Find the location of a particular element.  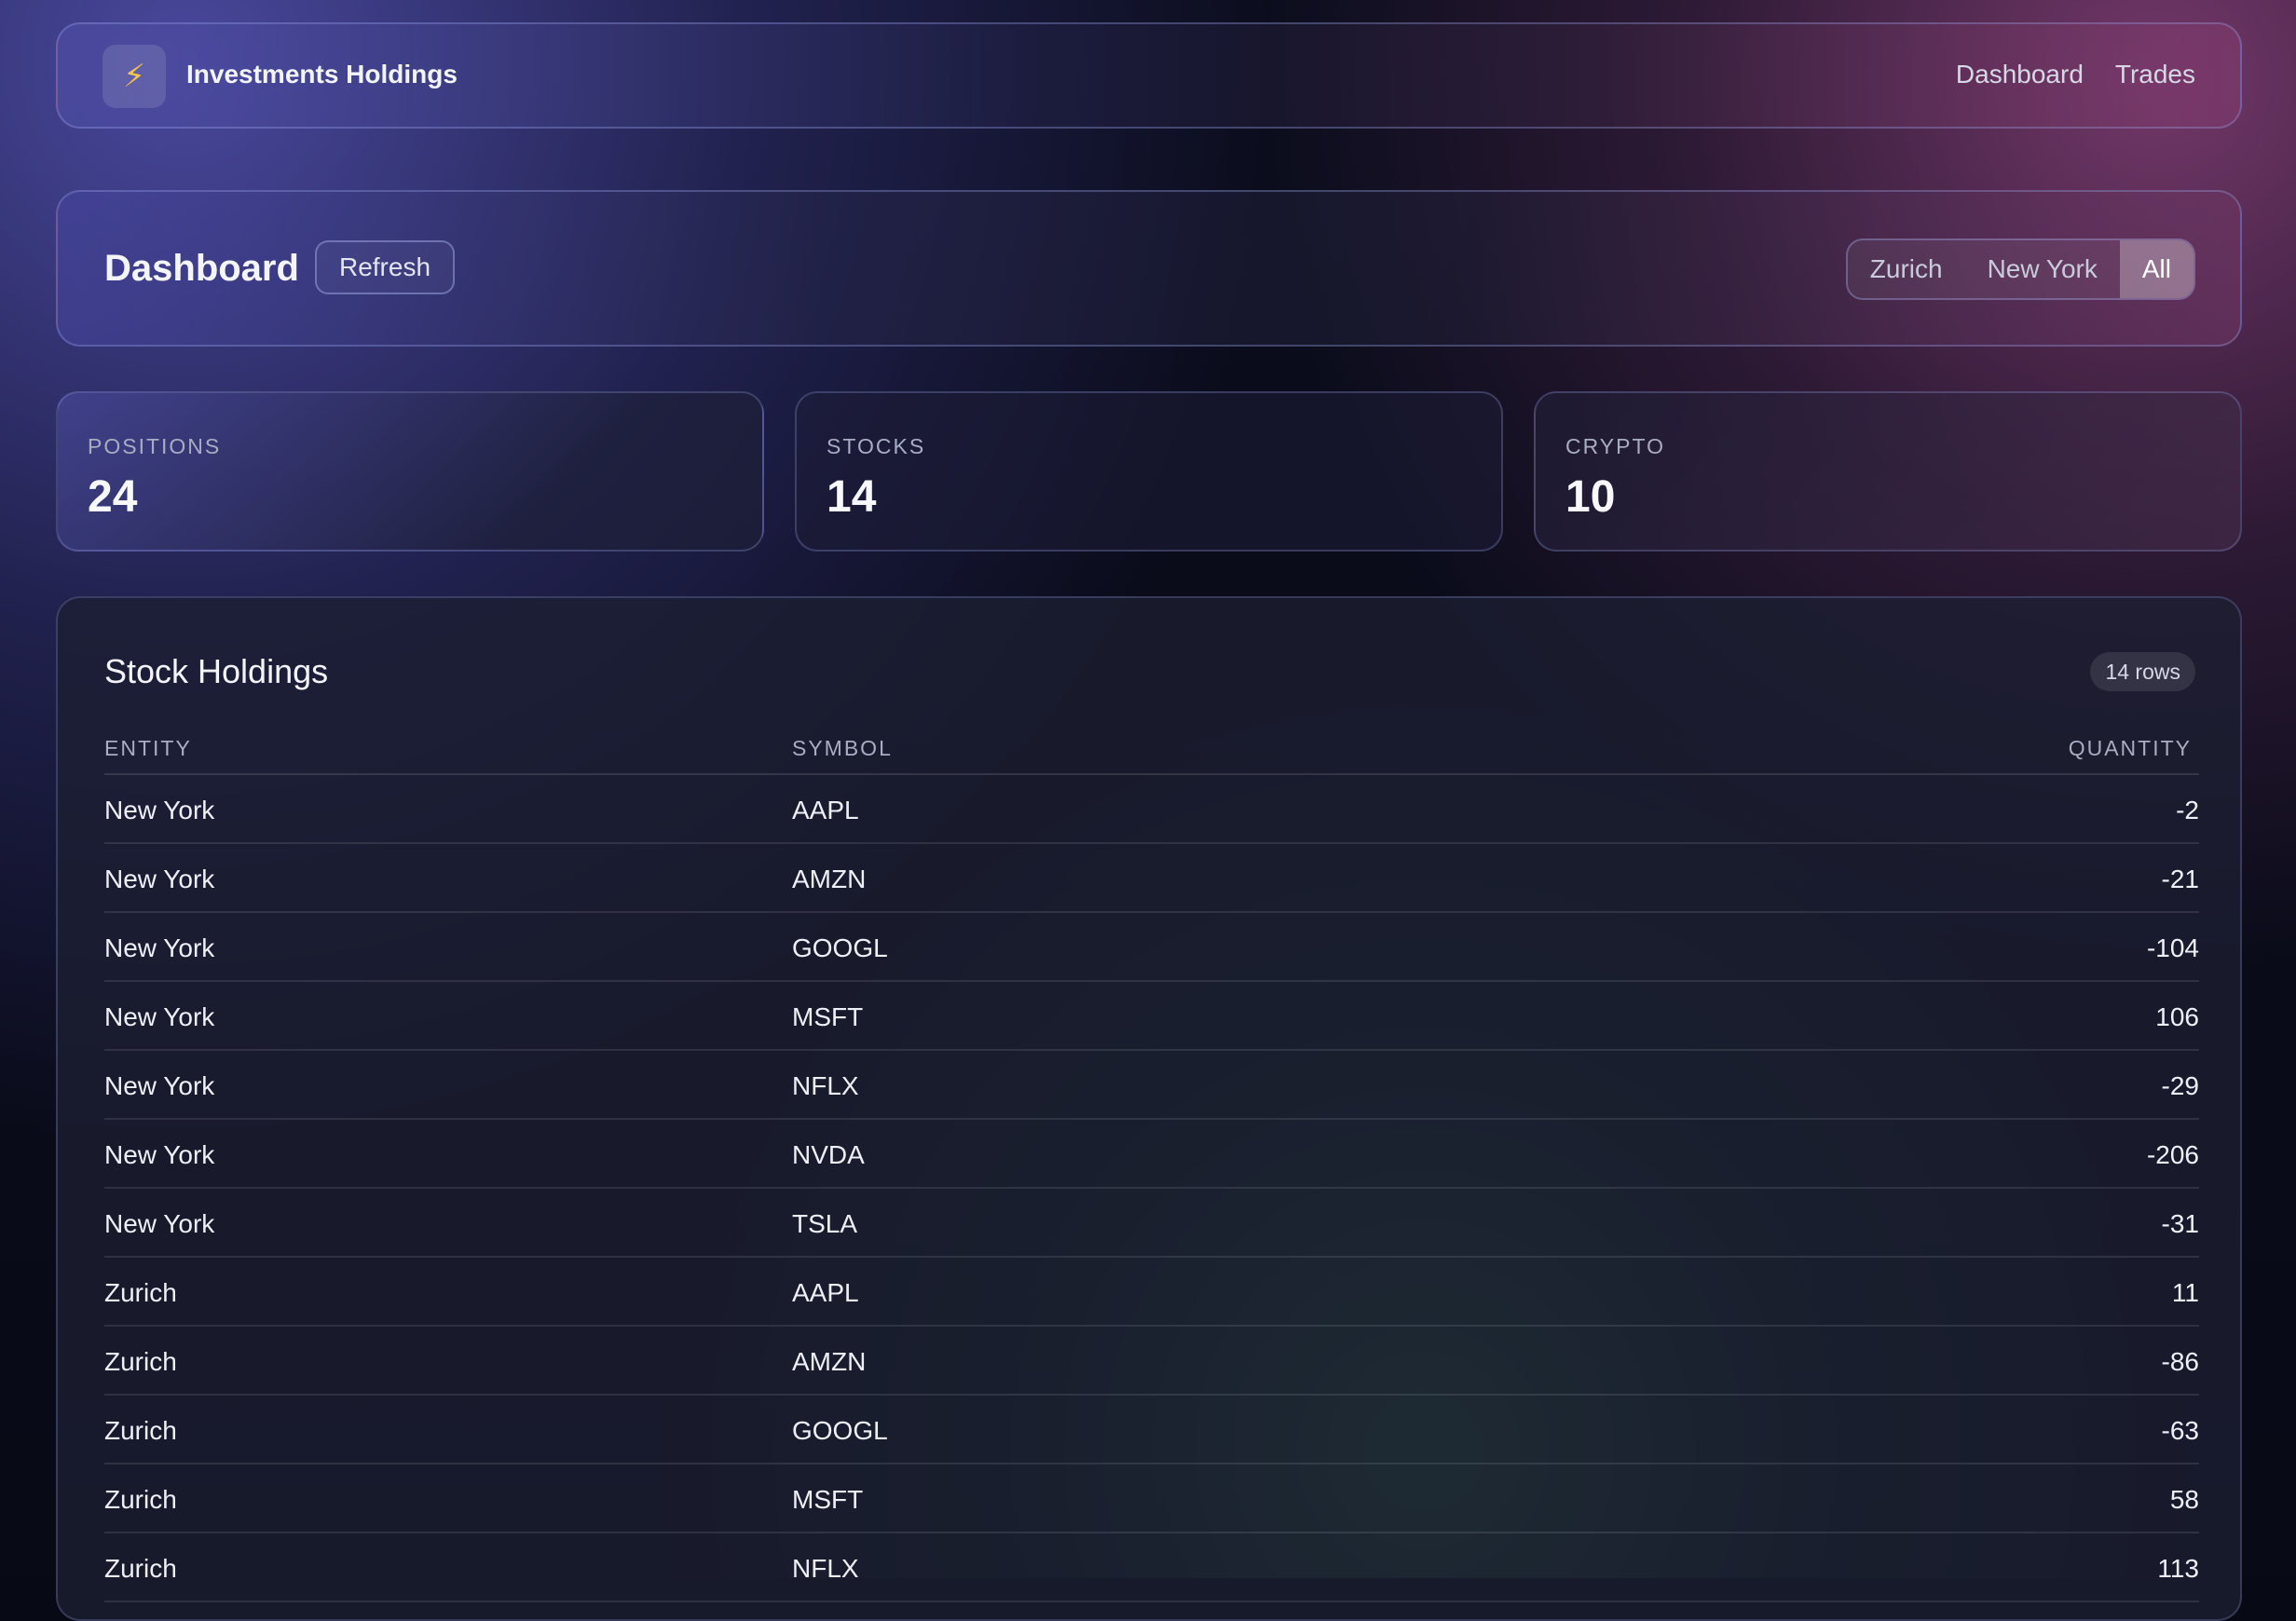

table-row: Zurich NFLX 113 is located at coordinates (1151, 1567).